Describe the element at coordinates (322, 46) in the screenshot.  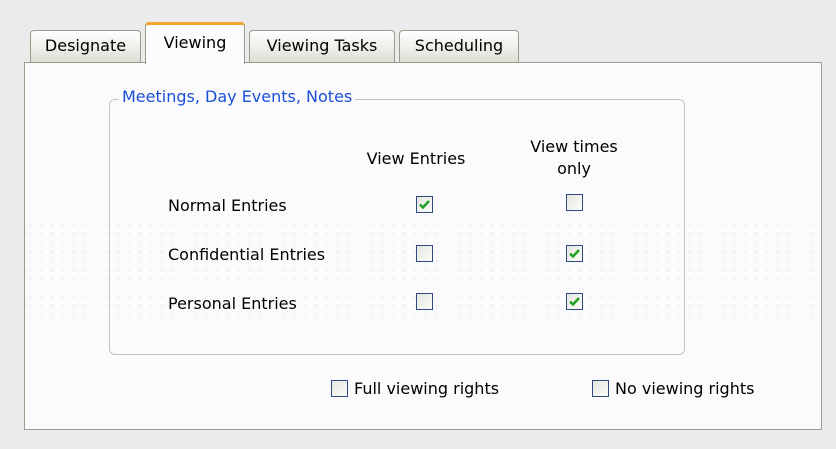
I see `tab-viewing-tasks: Viewing Tasks` at that location.